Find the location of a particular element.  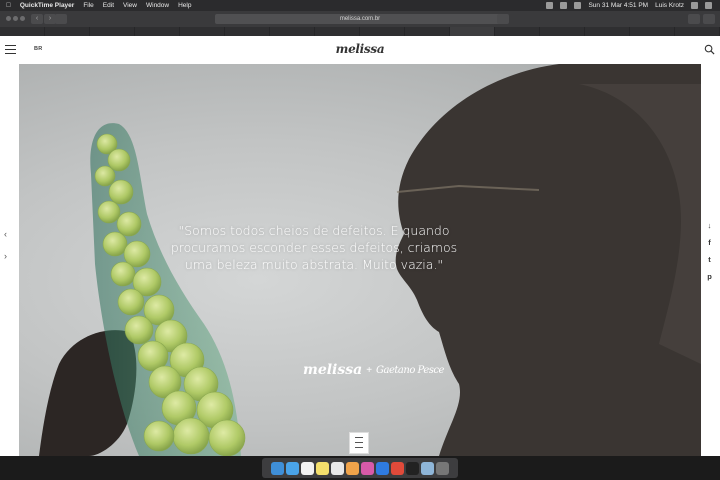

dock-area is located at coordinates (360, 468).